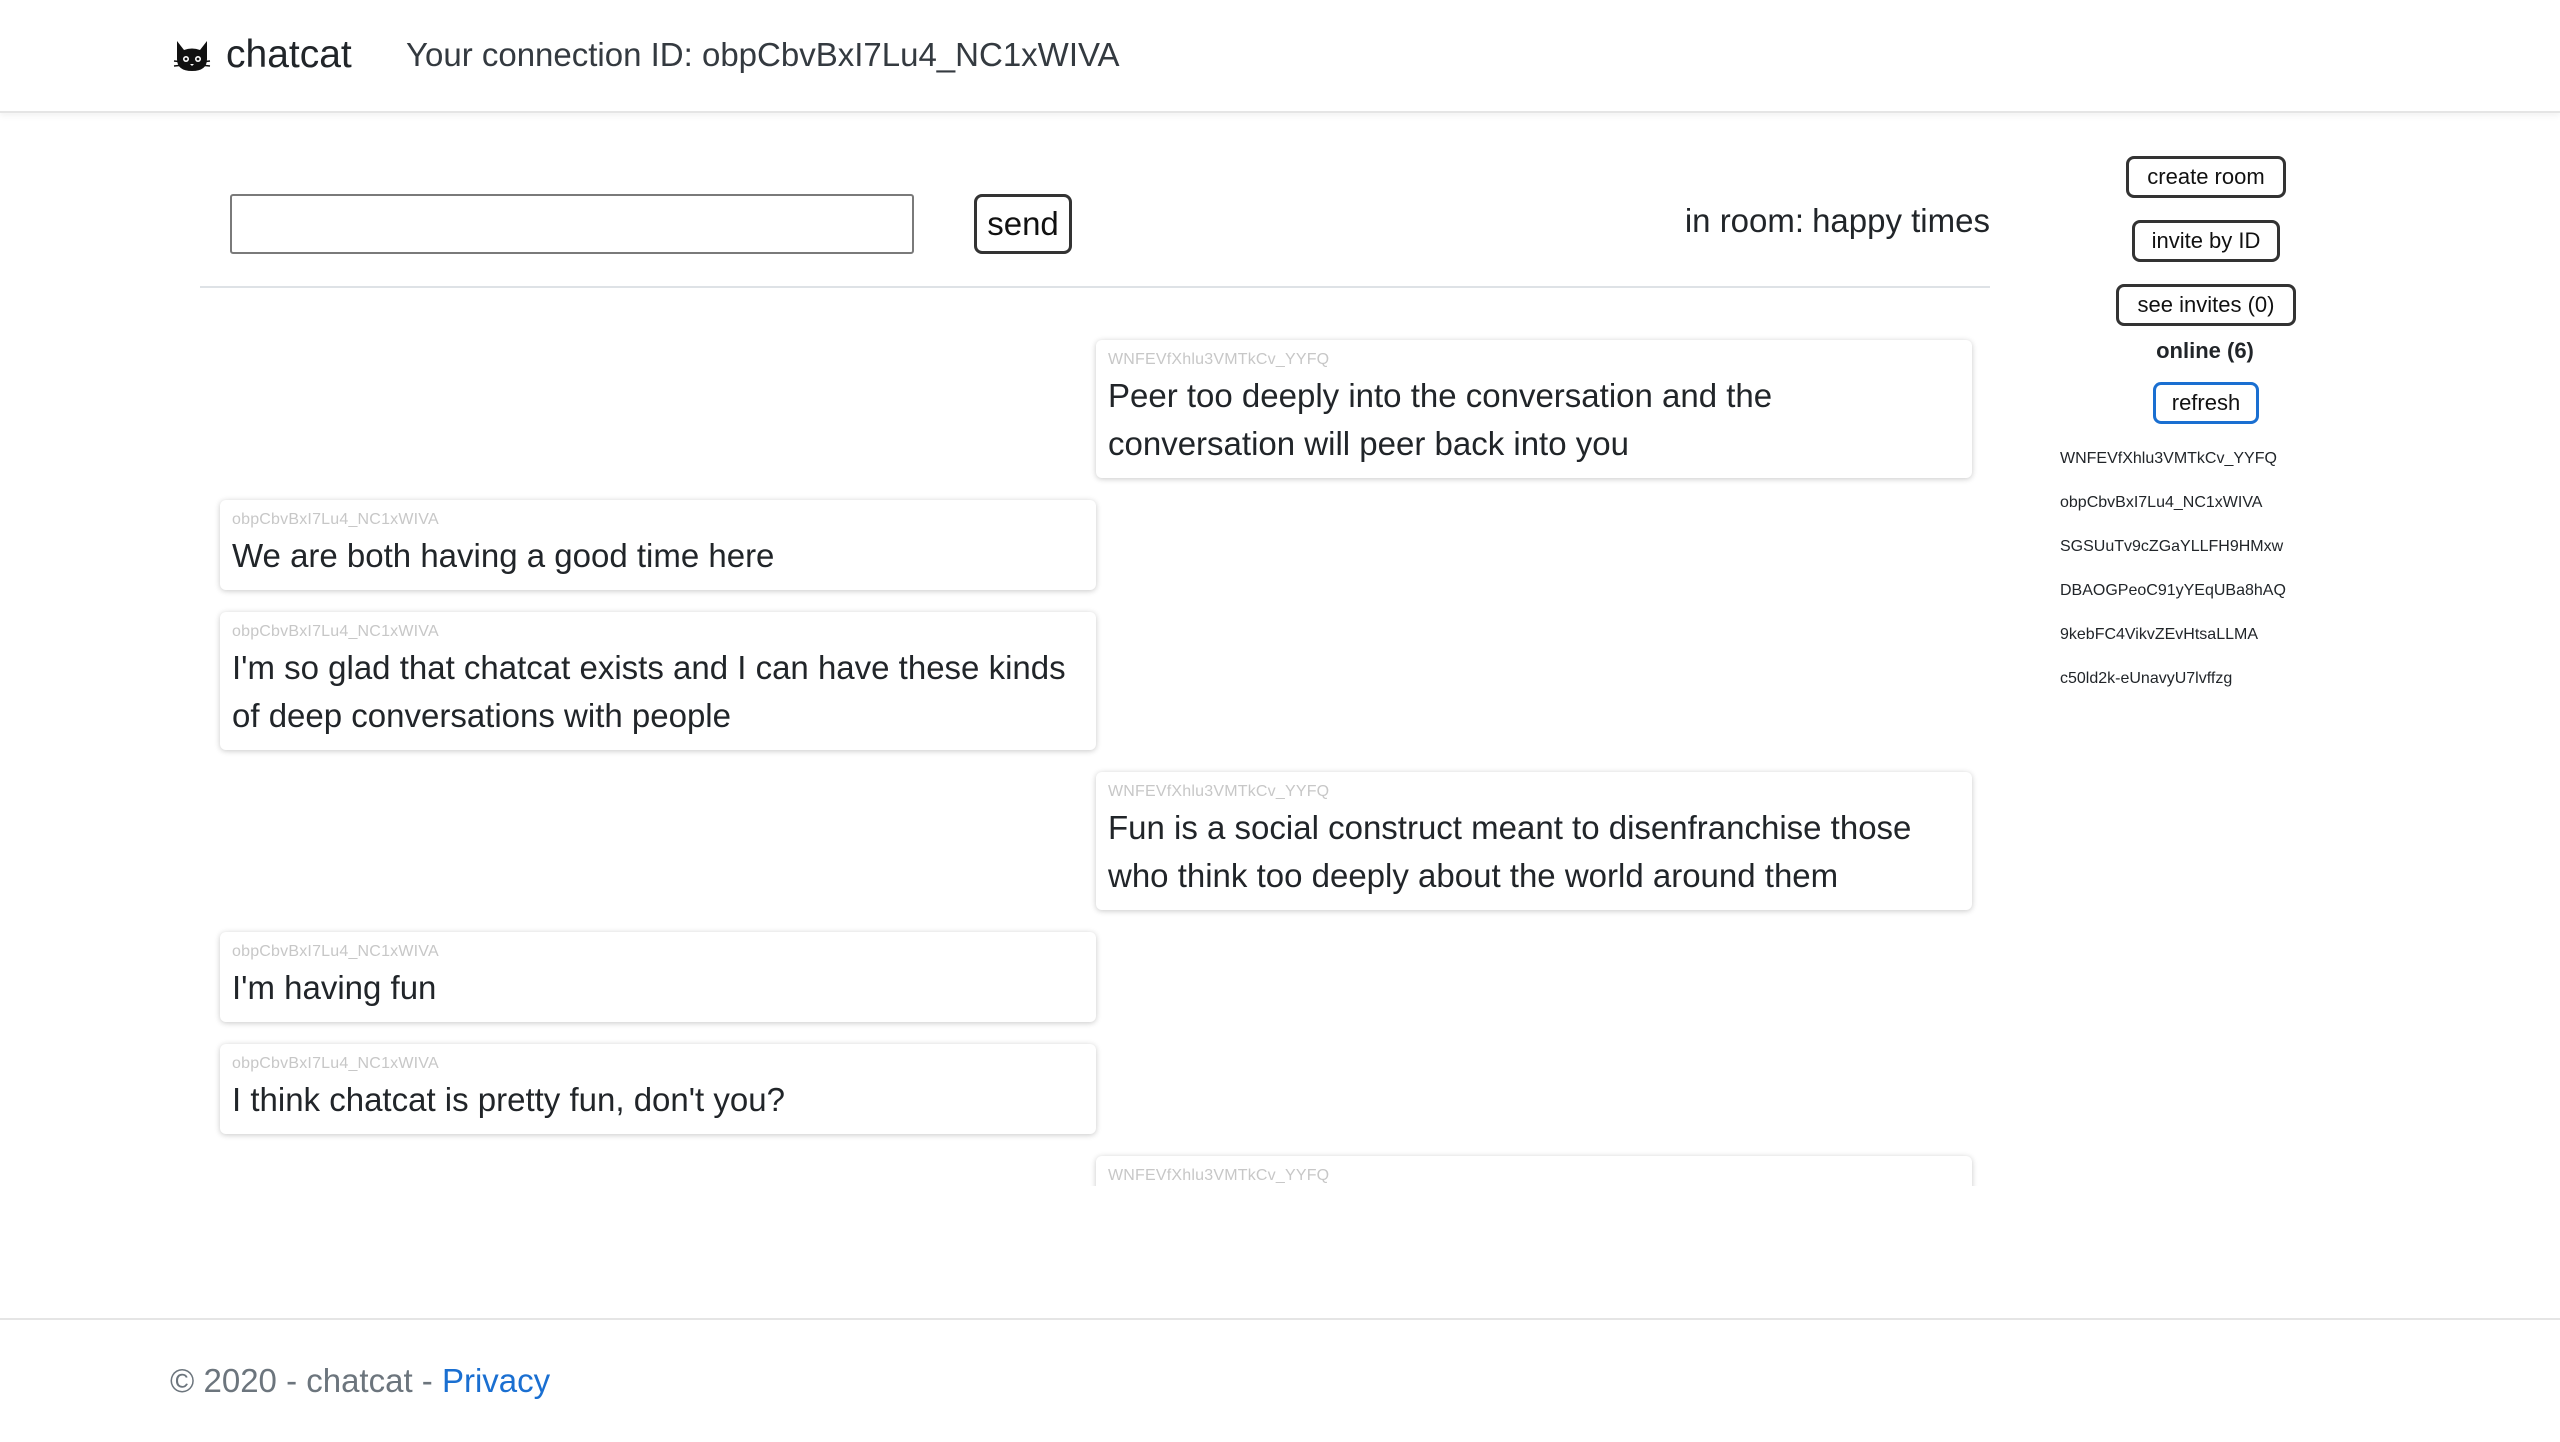 The height and width of the screenshot is (1442, 2560). I want to click on online-user-item: DBAOGPeoC91yYEqUBa8hAQ, so click(2205, 598).